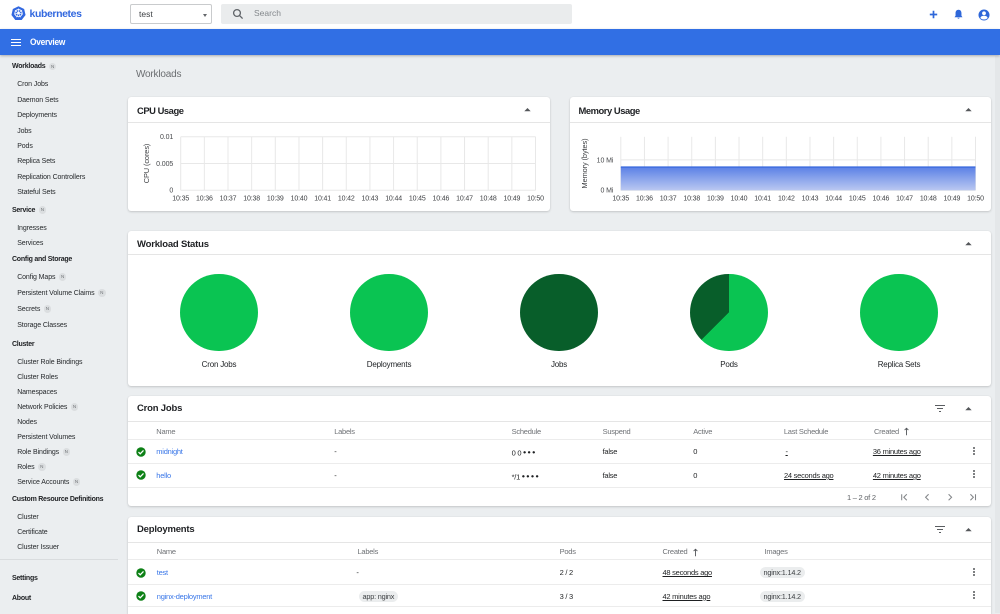 The image size is (1000, 614). I want to click on svg-text: 10 Mi, so click(604, 160).